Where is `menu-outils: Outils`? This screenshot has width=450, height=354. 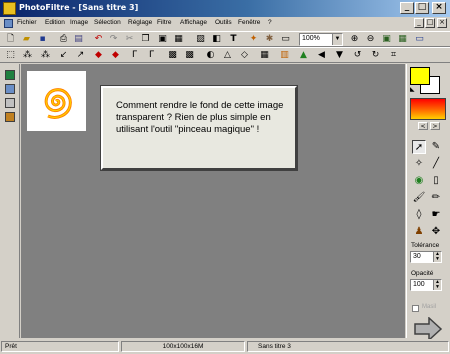
menu-outils: Outils is located at coordinates (223, 22).